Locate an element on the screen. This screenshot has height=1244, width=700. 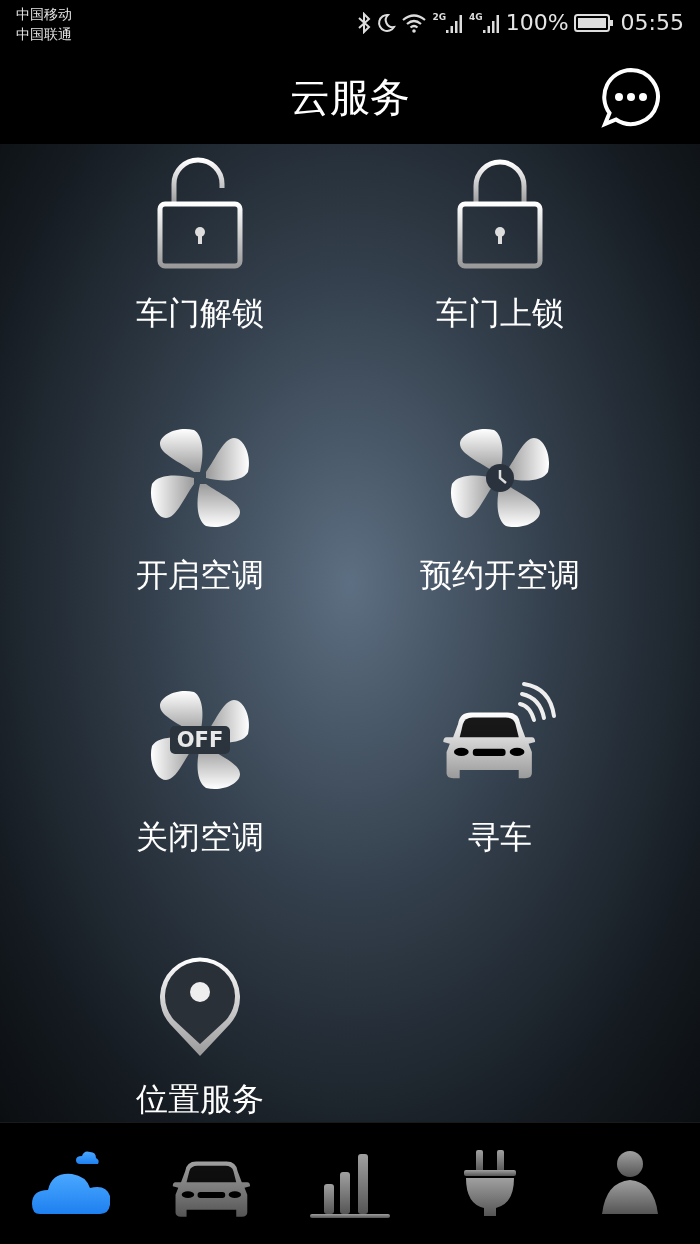
service-button: 预约开空调 is located at coordinates (500, 537).